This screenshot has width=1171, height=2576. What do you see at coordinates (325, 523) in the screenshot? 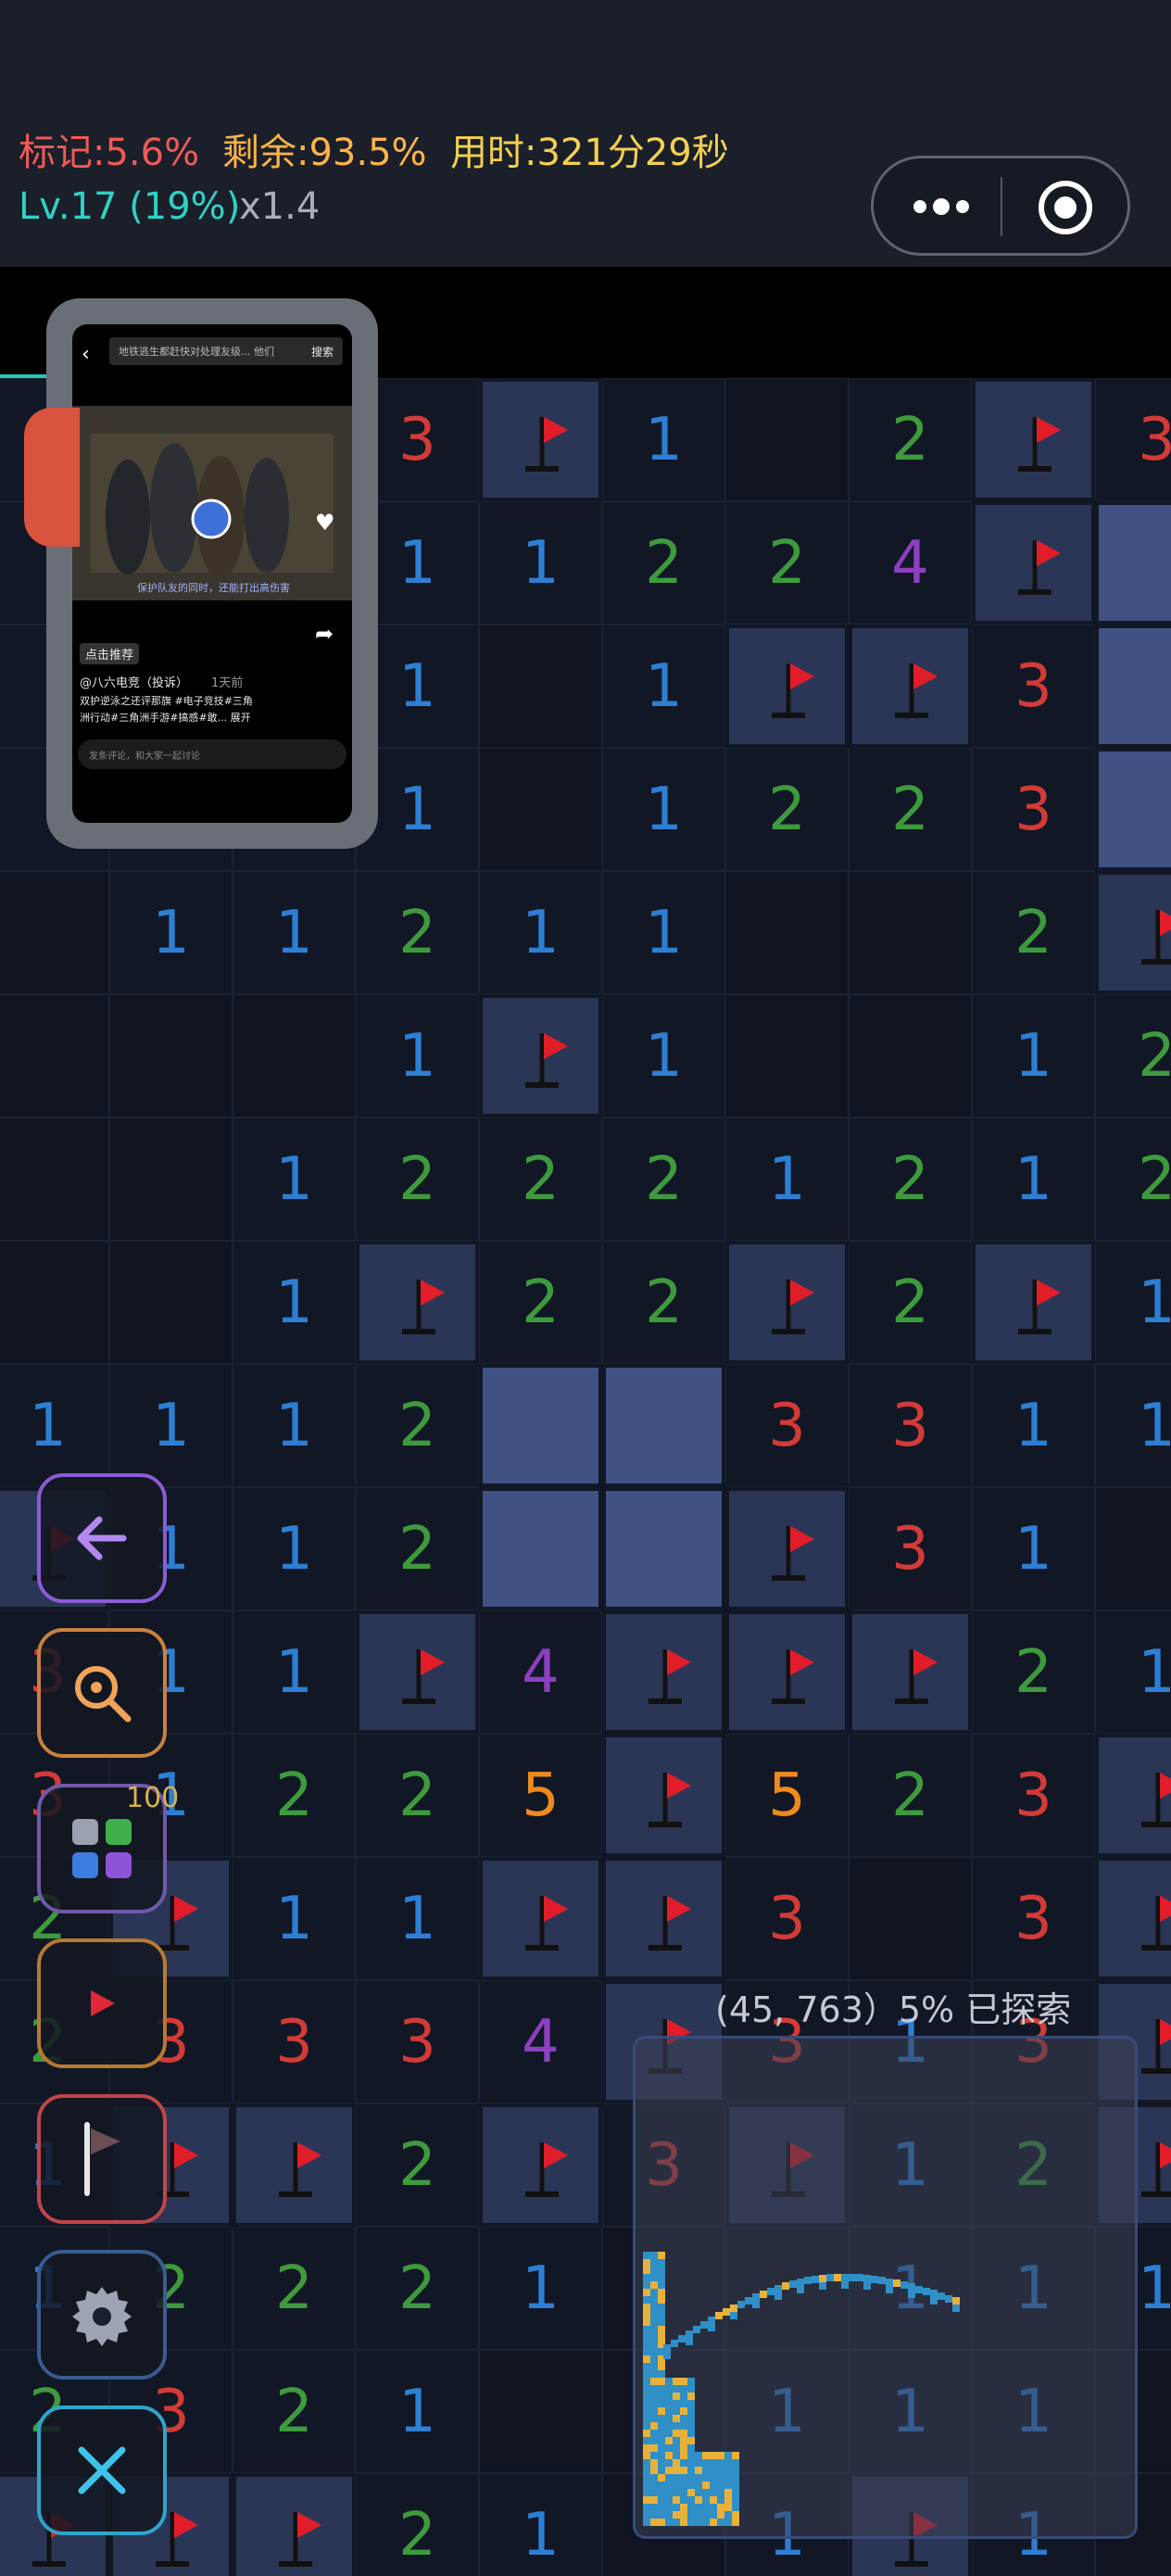
I see `like-icon: ♥` at bounding box center [325, 523].